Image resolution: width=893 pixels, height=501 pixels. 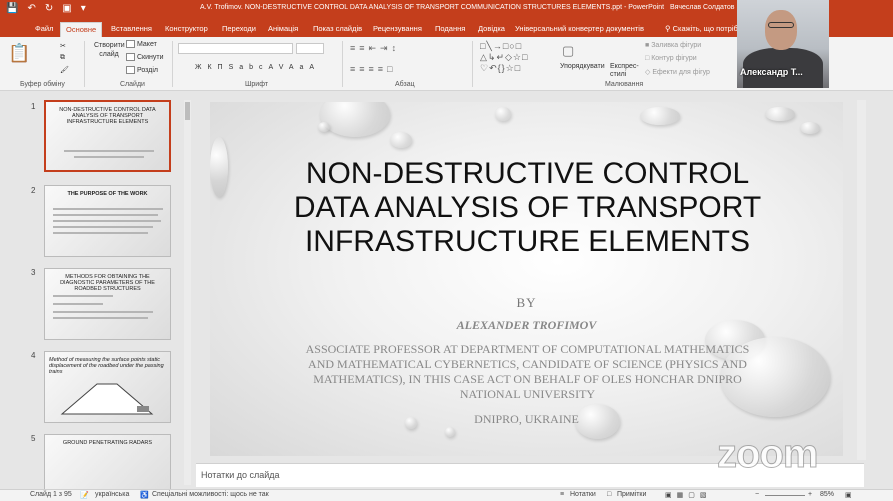 What do you see at coordinates (253, 67) in the screenshot?
I see `strikethrough-button: abc` at bounding box center [253, 67].